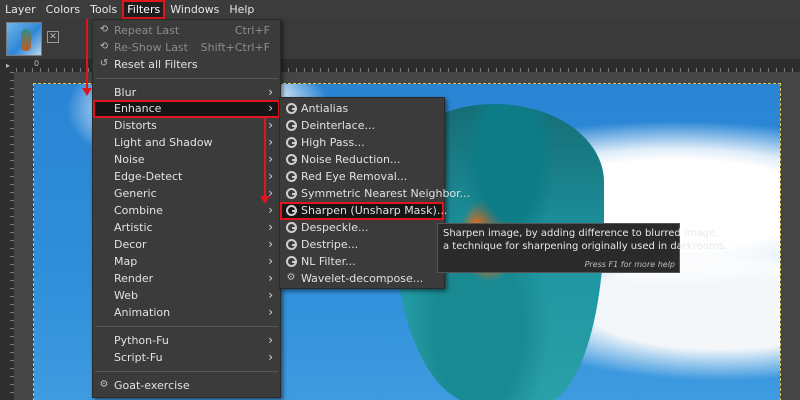  Describe the element at coordinates (63, 9) in the screenshot. I see `menu-colors: Colors` at that location.